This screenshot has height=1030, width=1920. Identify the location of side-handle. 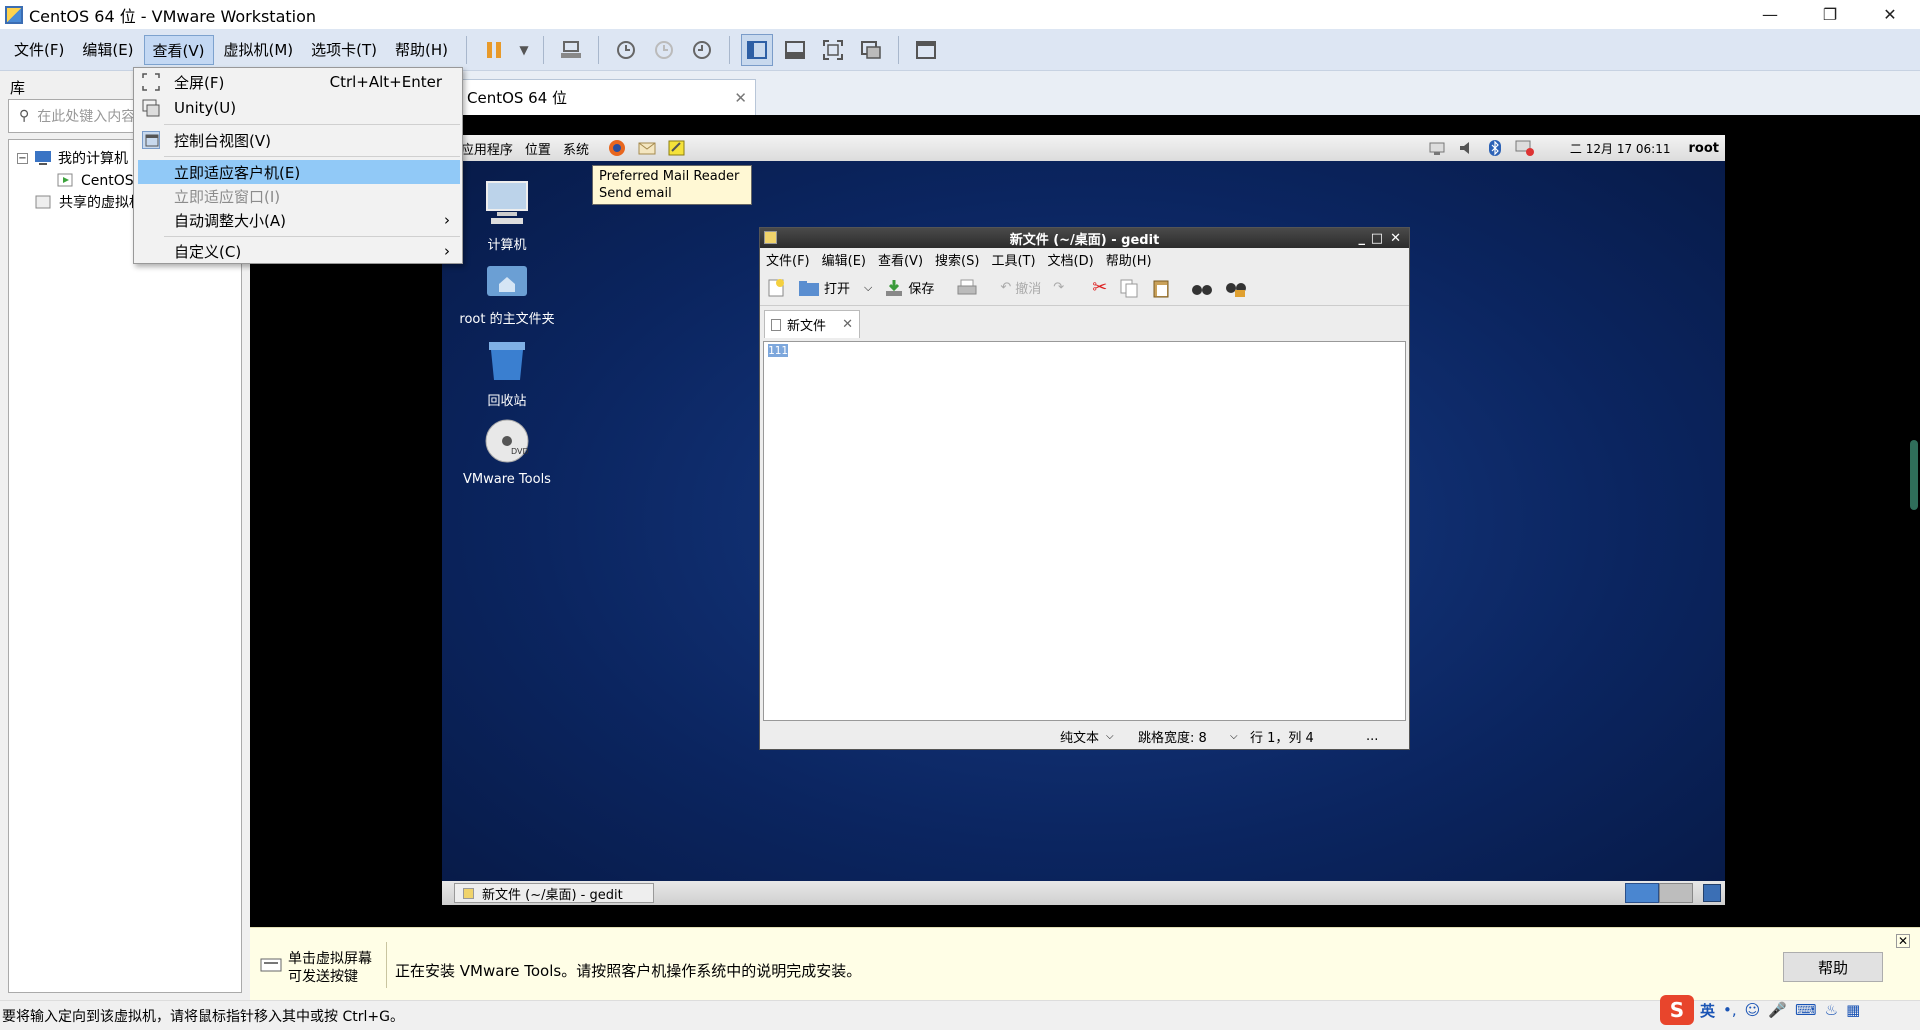
(1914, 475).